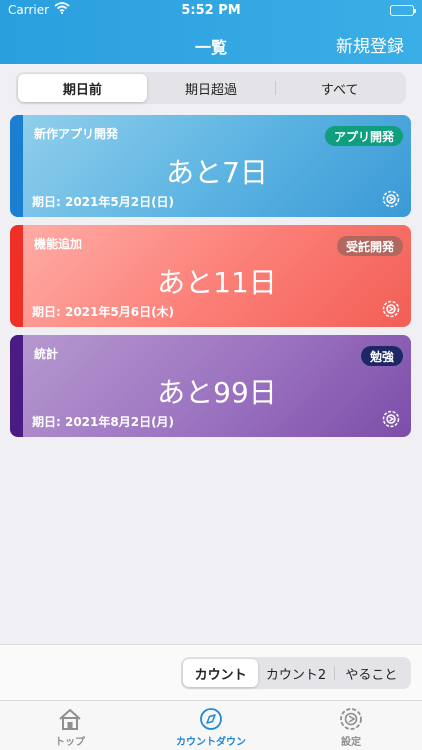 The height and width of the screenshot is (750, 422). Describe the element at coordinates (70, 742) in the screenshot. I see `tab-label: トップ` at that location.